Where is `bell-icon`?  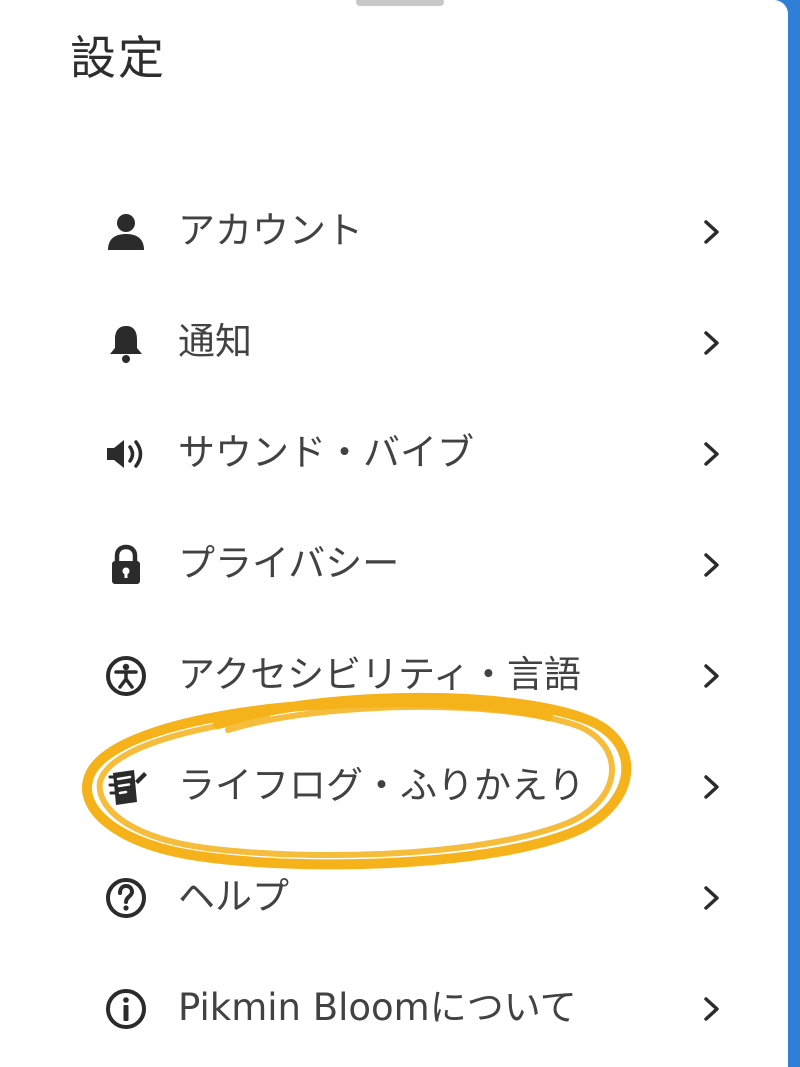 bell-icon is located at coordinates (126, 343).